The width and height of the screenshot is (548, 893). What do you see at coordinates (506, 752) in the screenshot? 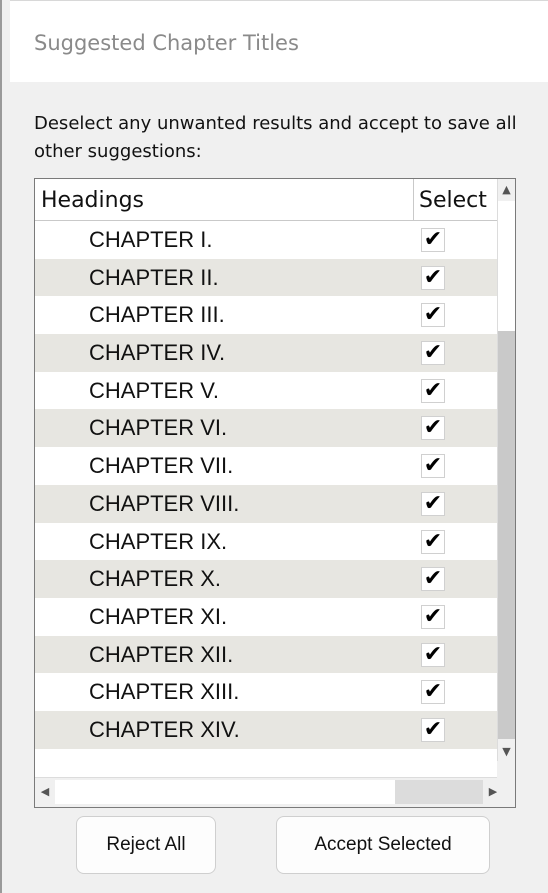
I see `scroll-down-arrow-icon: ▼` at bounding box center [506, 752].